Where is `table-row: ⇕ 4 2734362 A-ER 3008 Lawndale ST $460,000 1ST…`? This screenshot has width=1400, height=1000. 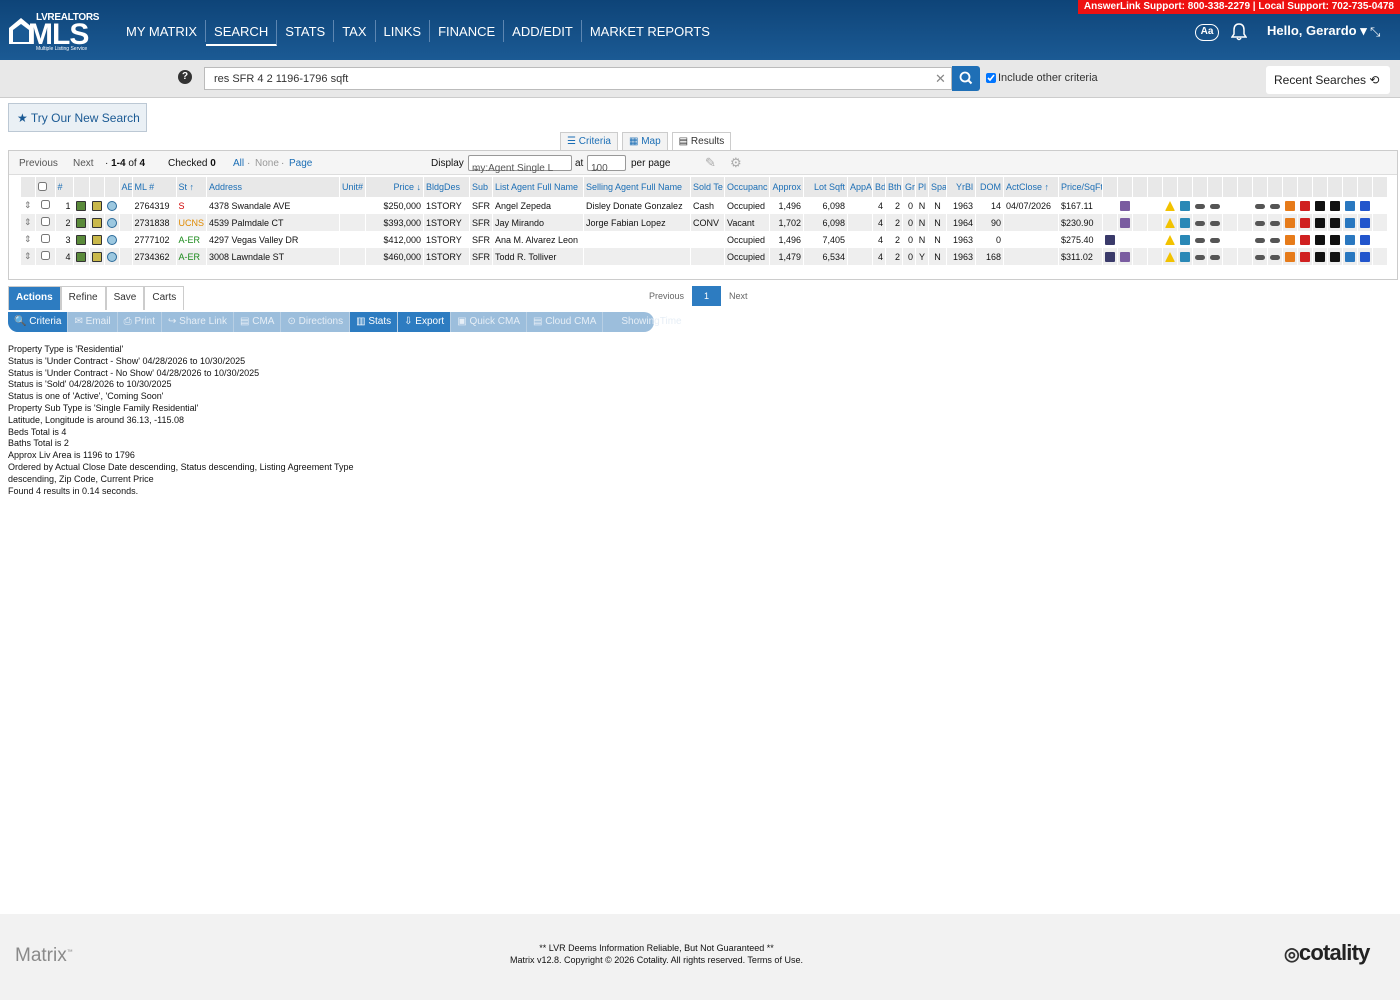 table-row: ⇕ 4 2734362 A-ER 3008 Lawndale ST $460,000 1ST… is located at coordinates (705, 256).